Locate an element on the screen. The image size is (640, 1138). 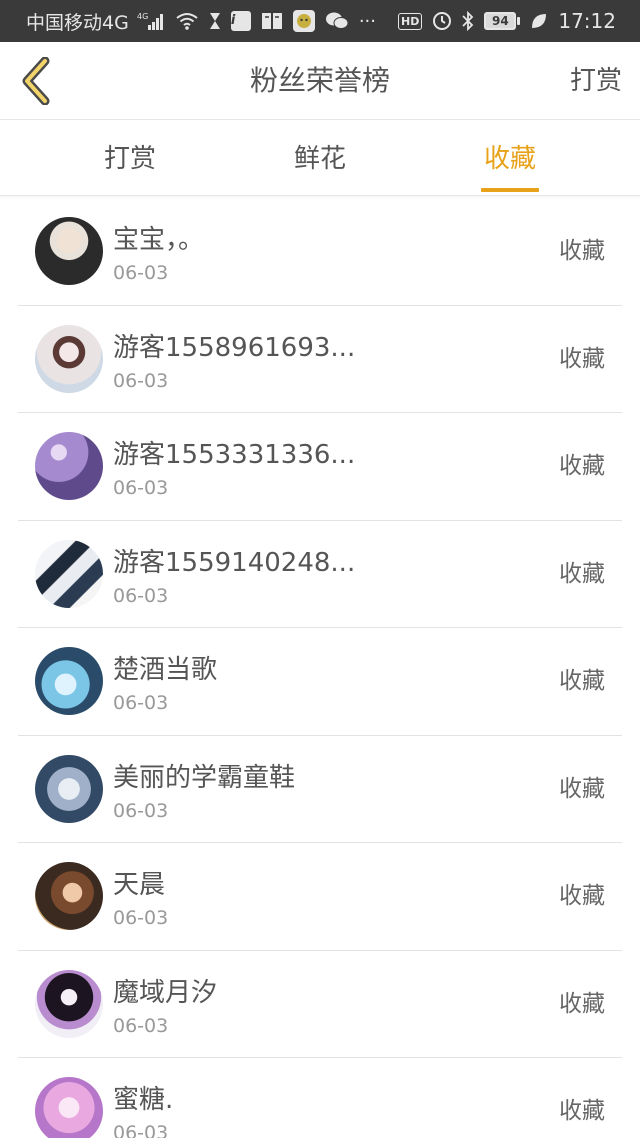
fan-name: 宝宝，。 is located at coordinates (159, 240).